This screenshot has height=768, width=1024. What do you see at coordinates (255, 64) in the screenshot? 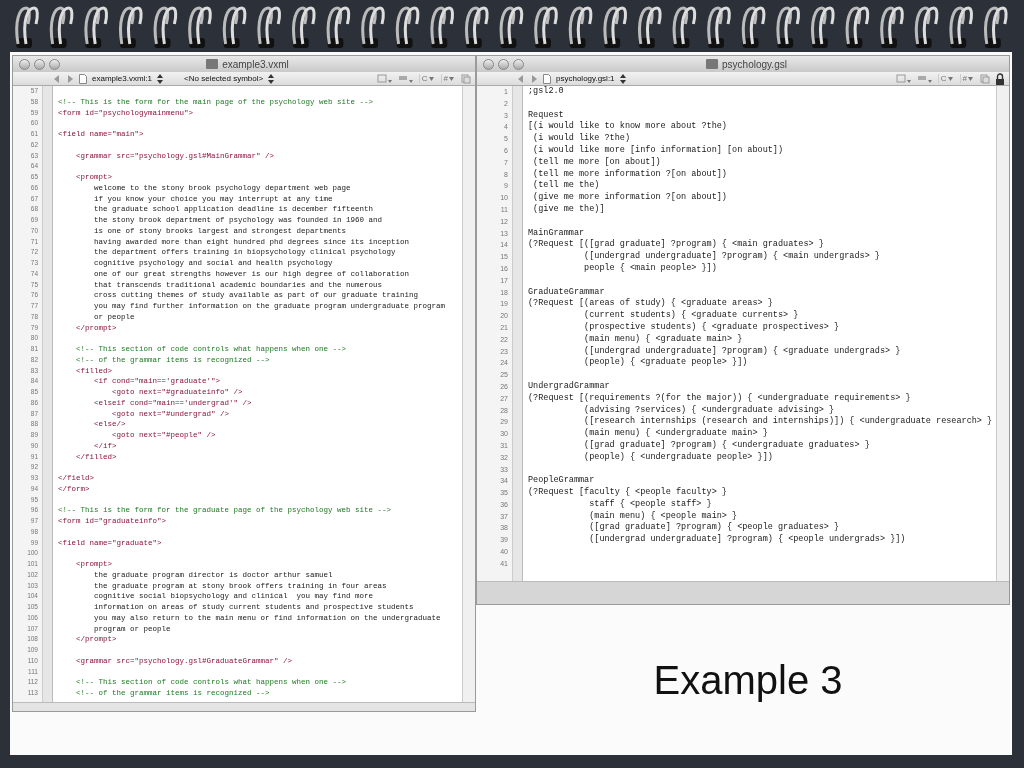
I see `window-title: example3.vxml` at bounding box center [255, 64].